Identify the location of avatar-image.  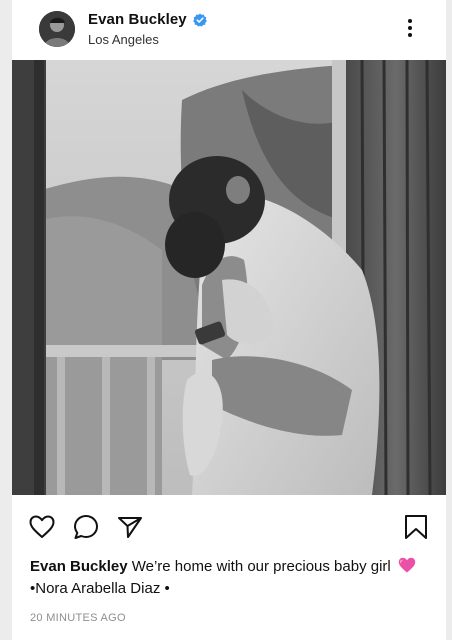
(57, 29).